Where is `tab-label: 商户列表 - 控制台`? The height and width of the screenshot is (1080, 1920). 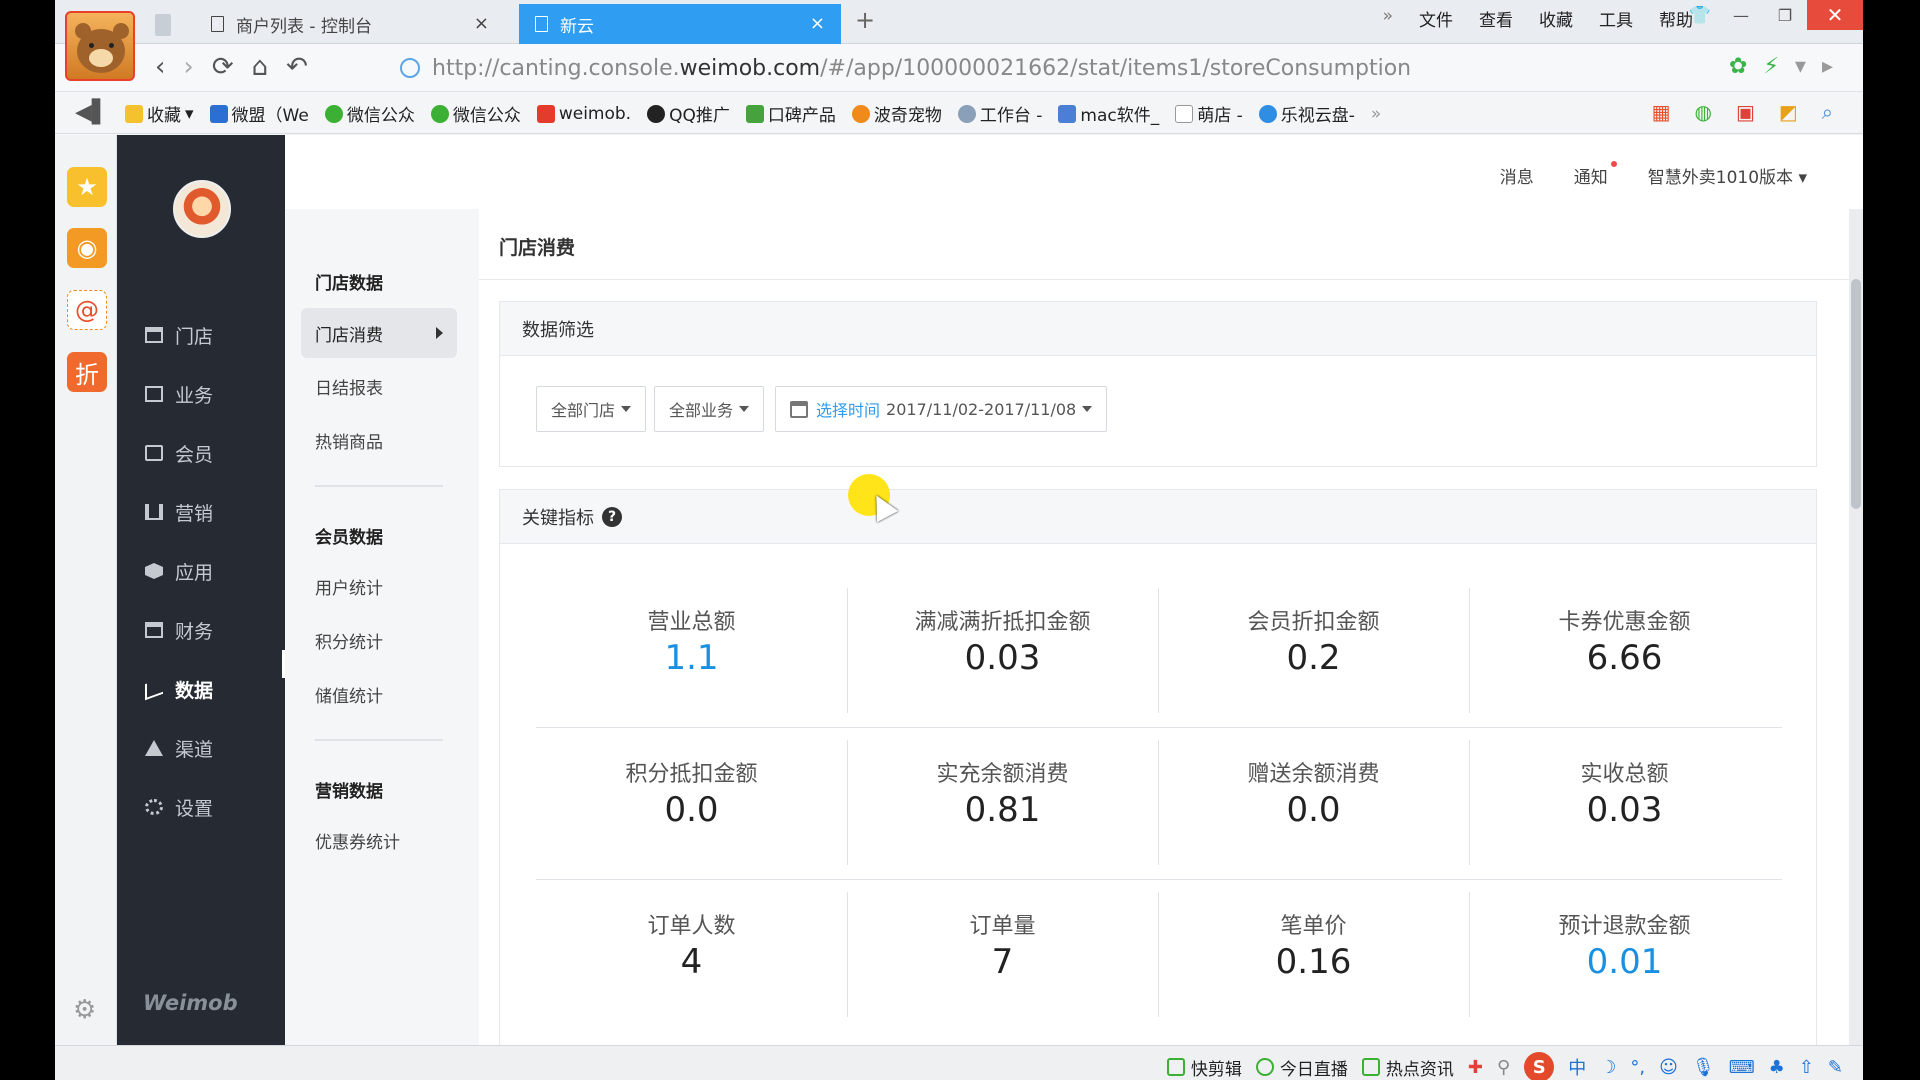
tab-label: 商户列表 - 控制台 is located at coordinates (304, 26).